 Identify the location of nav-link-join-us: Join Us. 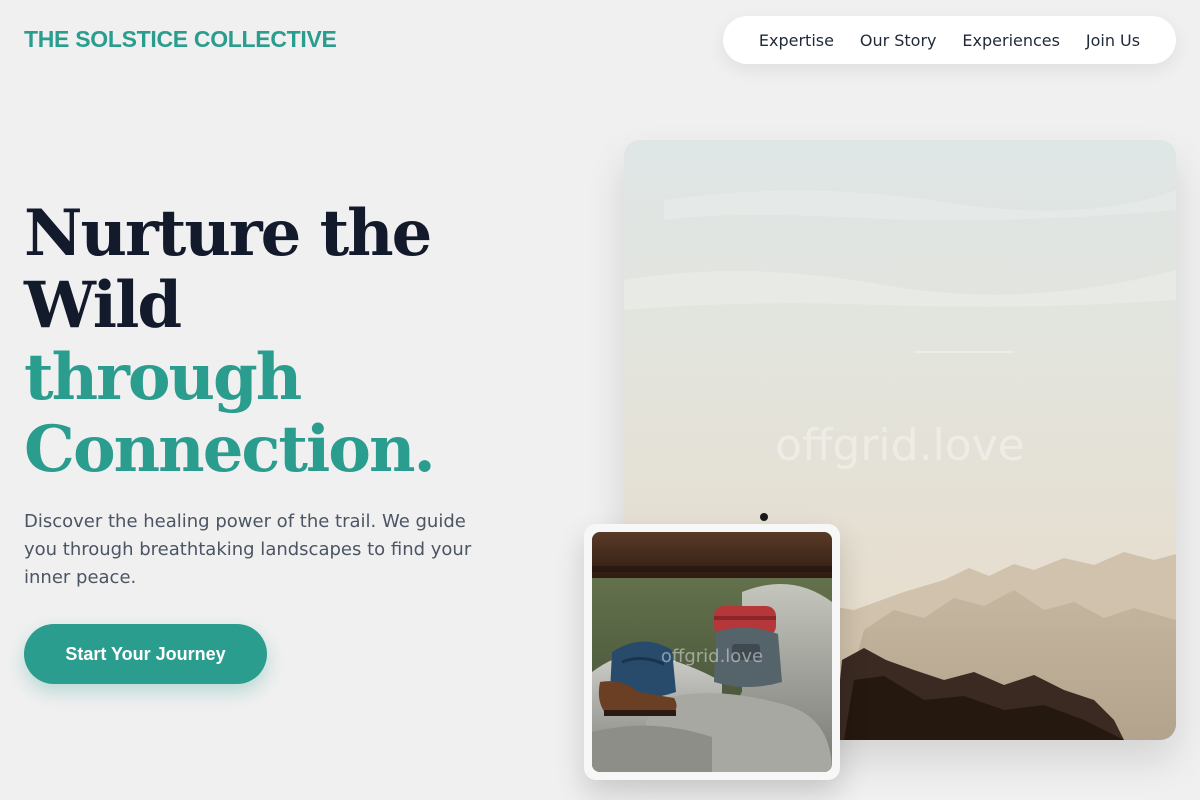
(1113, 40).